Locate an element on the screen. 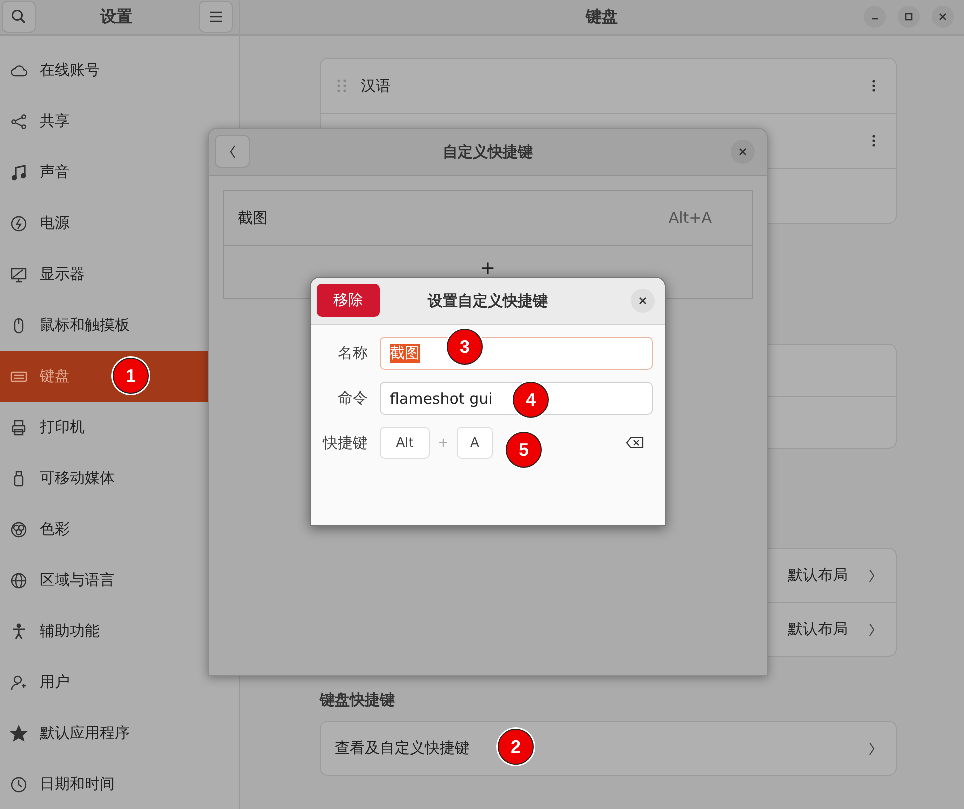 This screenshot has width=964, height=809. window-title: 键盘 is located at coordinates (602, 17).